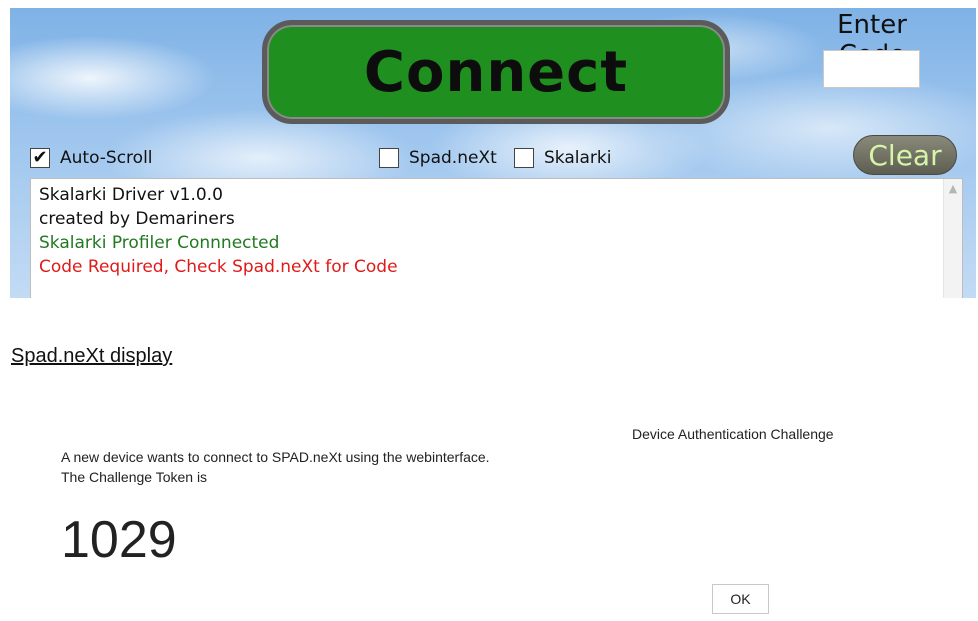 This screenshot has width=978, height=621. I want to click on chevron-up-icon: ▲, so click(953, 189).